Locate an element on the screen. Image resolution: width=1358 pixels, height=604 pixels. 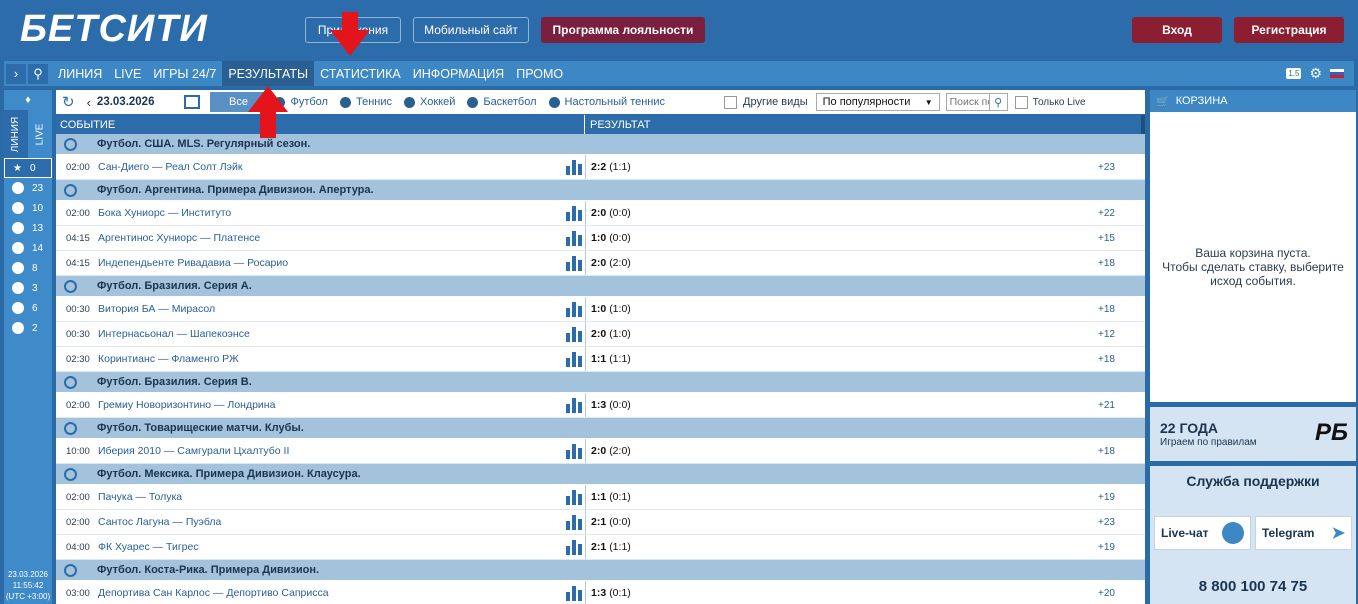
arrow-down-annotation is located at coordinates (350, 34).